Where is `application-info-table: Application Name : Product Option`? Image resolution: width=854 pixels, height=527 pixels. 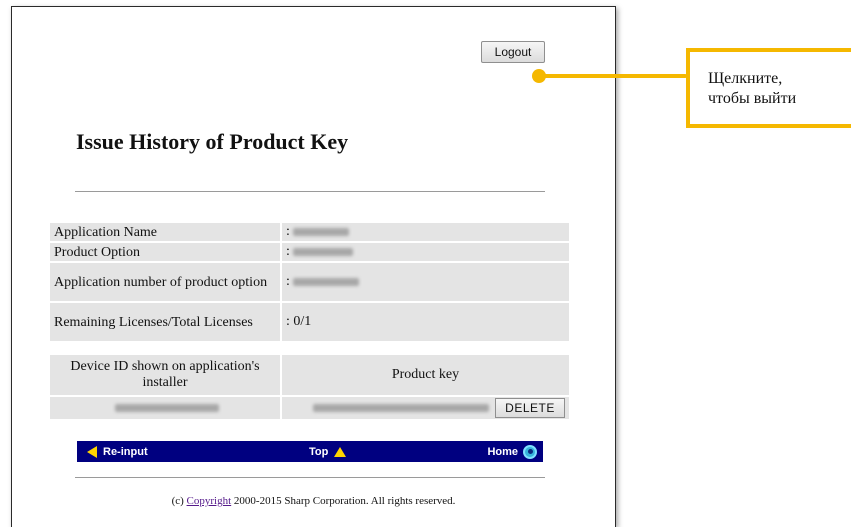 application-info-table: Application Name : Product Option is located at coordinates (309, 283).